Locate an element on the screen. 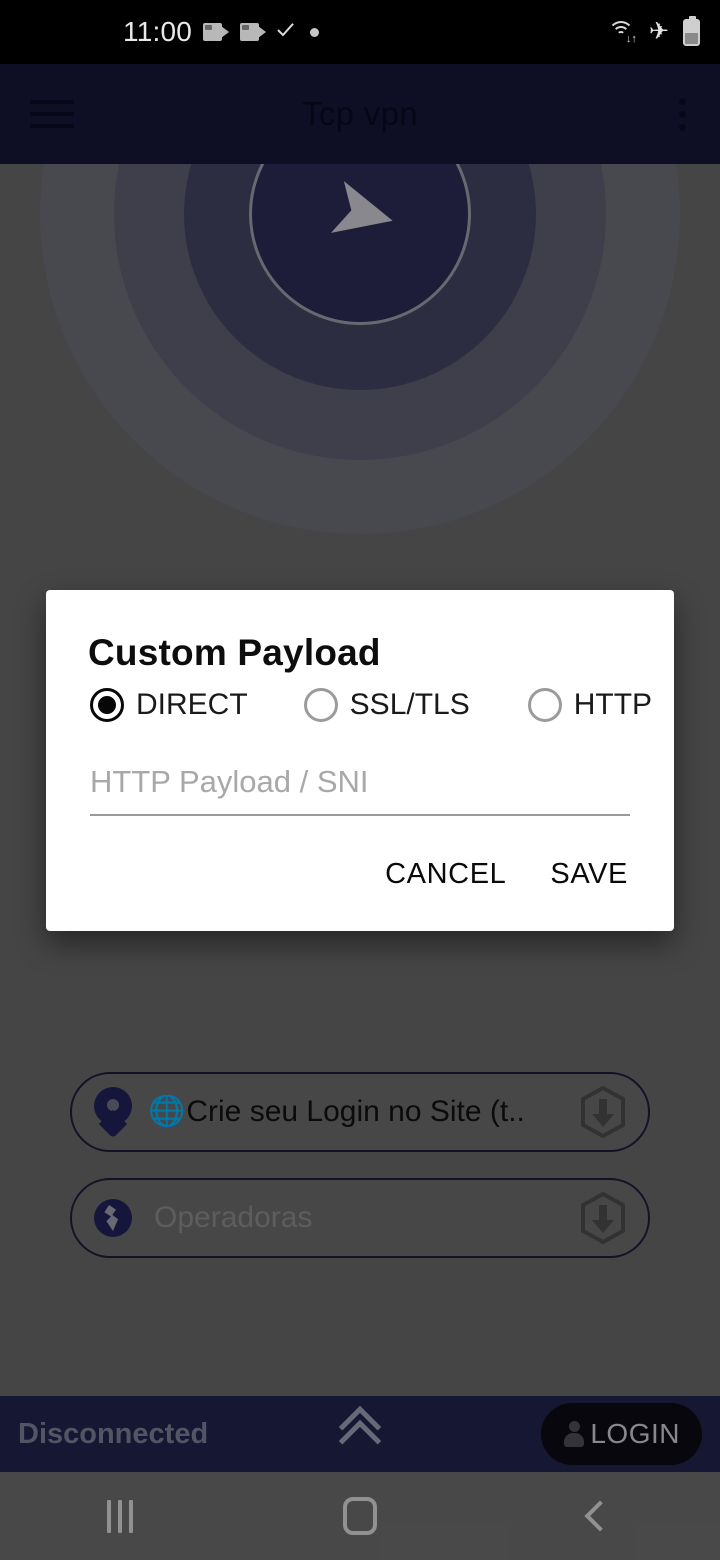 Image resolution: width=720 pixels, height=1560 pixels. dialog-actions: CANCEL SAVE is located at coordinates (360, 873).